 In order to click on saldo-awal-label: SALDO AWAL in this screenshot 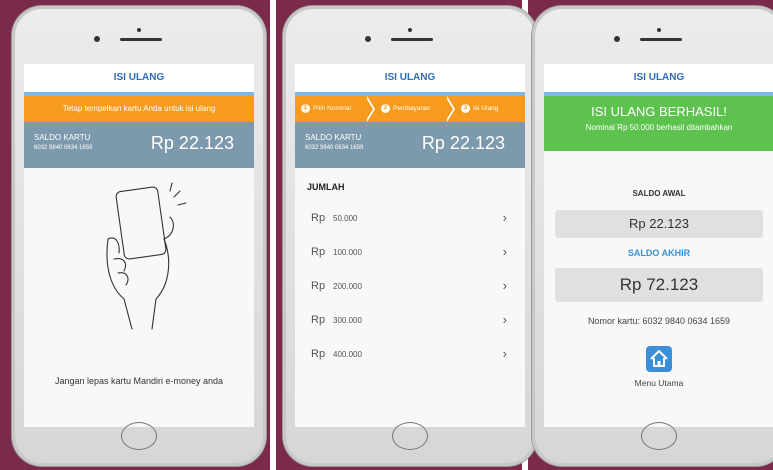, I will do `click(659, 193)`.